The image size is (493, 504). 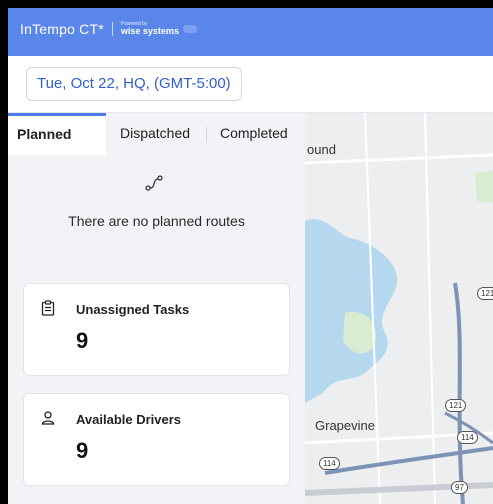 What do you see at coordinates (156, 329) in the screenshot?
I see `unassigned-tasks-card: Unassigned Tasks 9` at bounding box center [156, 329].